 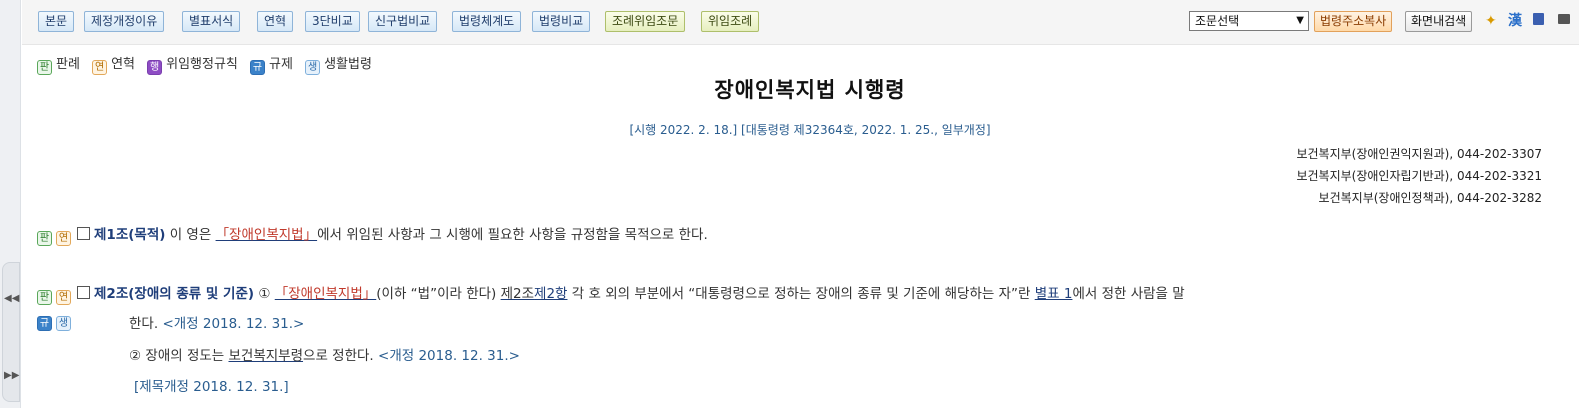 What do you see at coordinates (1491, 21) in the screenshot?
I see `star-icon: ✦` at bounding box center [1491, 21].